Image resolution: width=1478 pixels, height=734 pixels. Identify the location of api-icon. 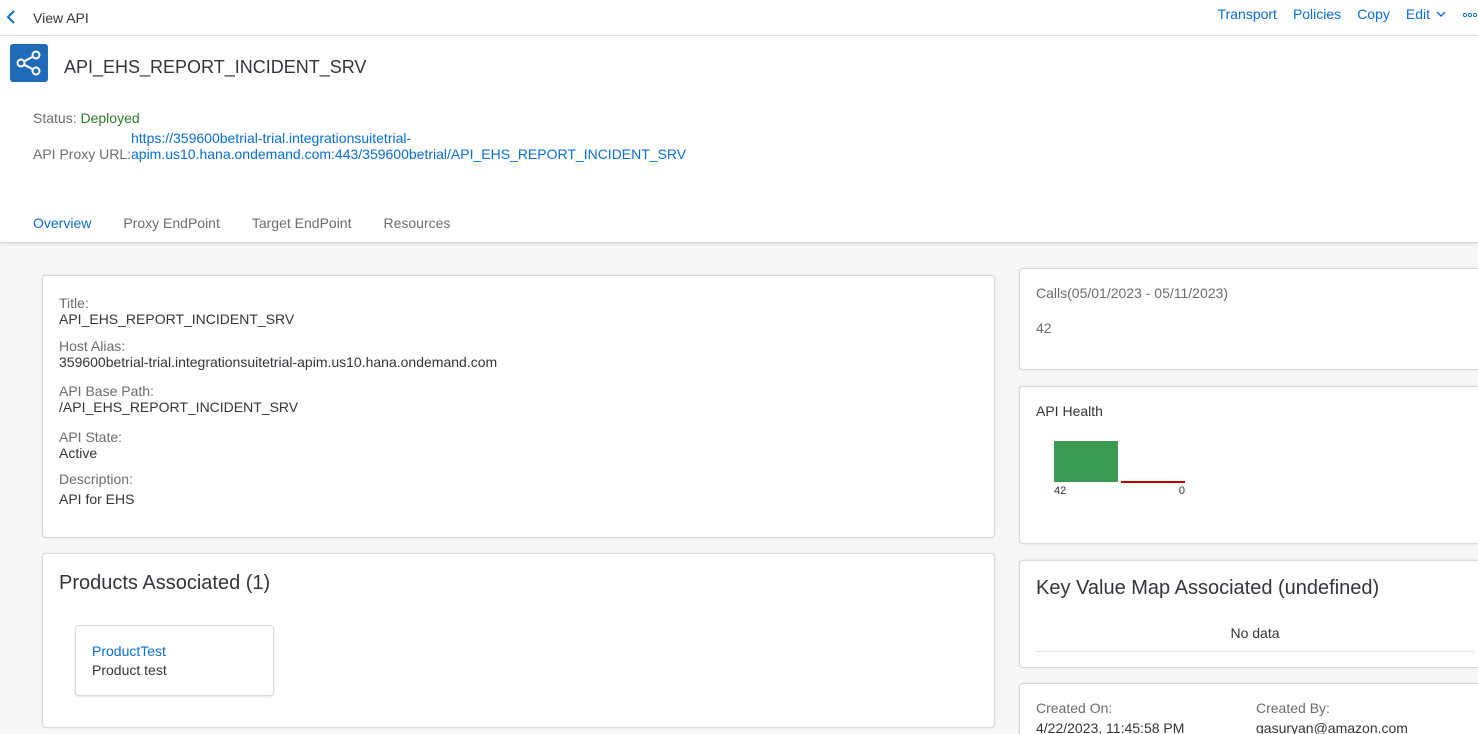
(29, 63).